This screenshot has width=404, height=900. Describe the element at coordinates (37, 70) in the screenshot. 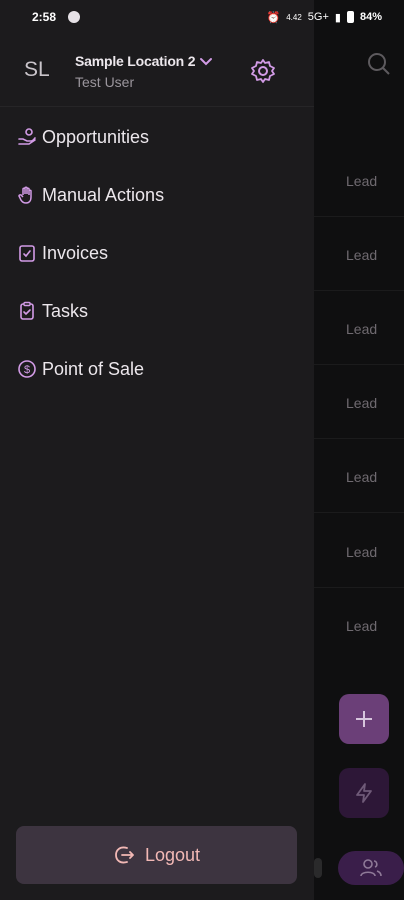

I see `avatar: SL` at that location.